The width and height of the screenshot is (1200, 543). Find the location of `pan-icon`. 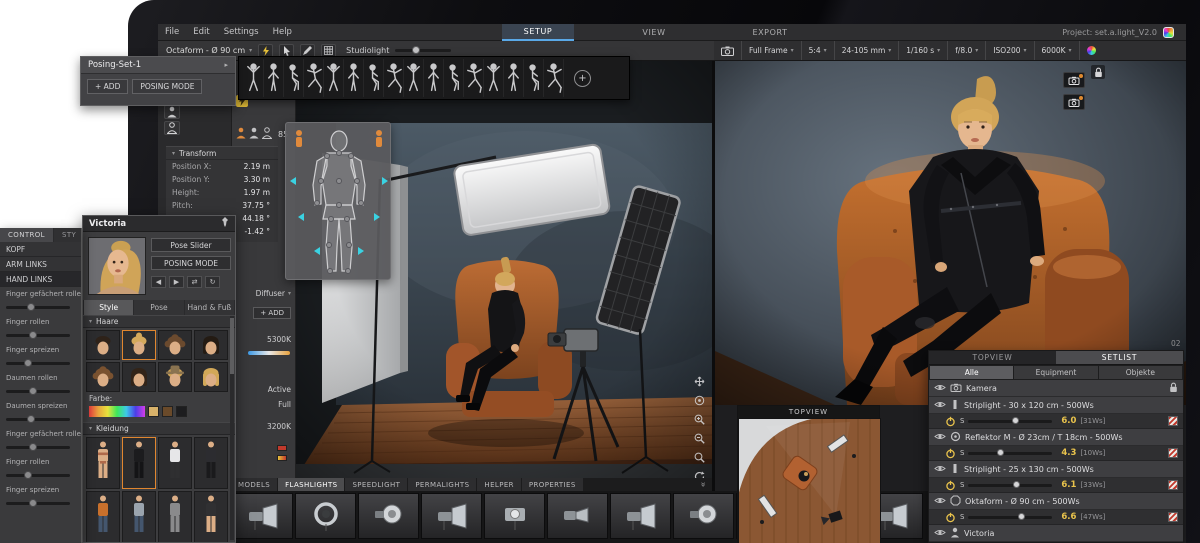

pan-icon is located at coordinates (699, 381).